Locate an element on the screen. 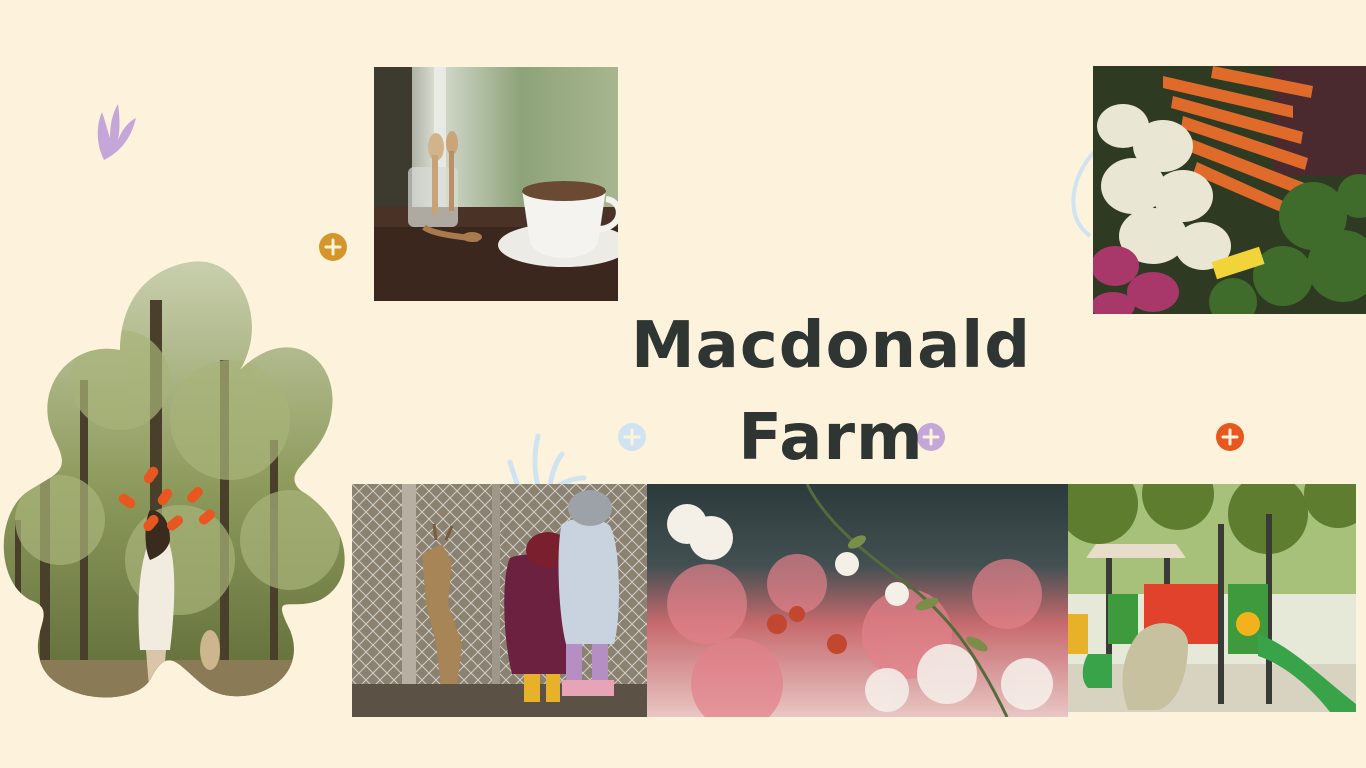  title-line-1: Macdonald is located at coordinates (831, 346).